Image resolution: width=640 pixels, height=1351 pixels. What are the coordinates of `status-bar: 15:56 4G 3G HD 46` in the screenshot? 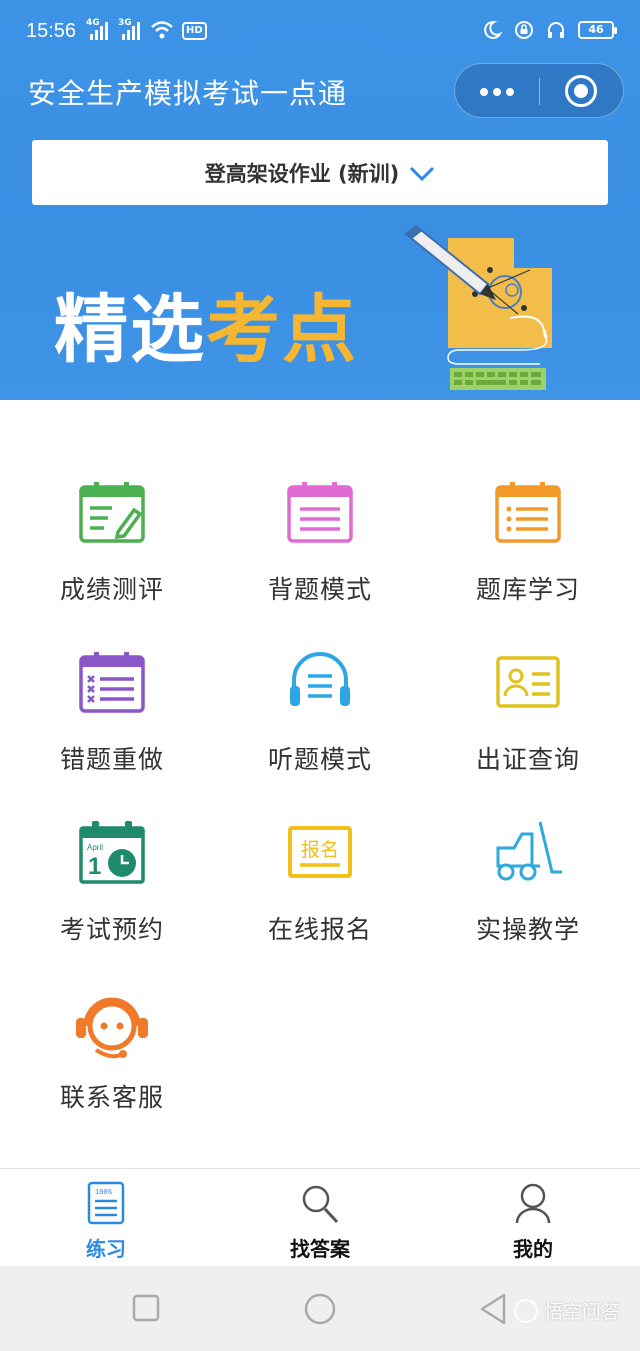 It's located at (320, 32).